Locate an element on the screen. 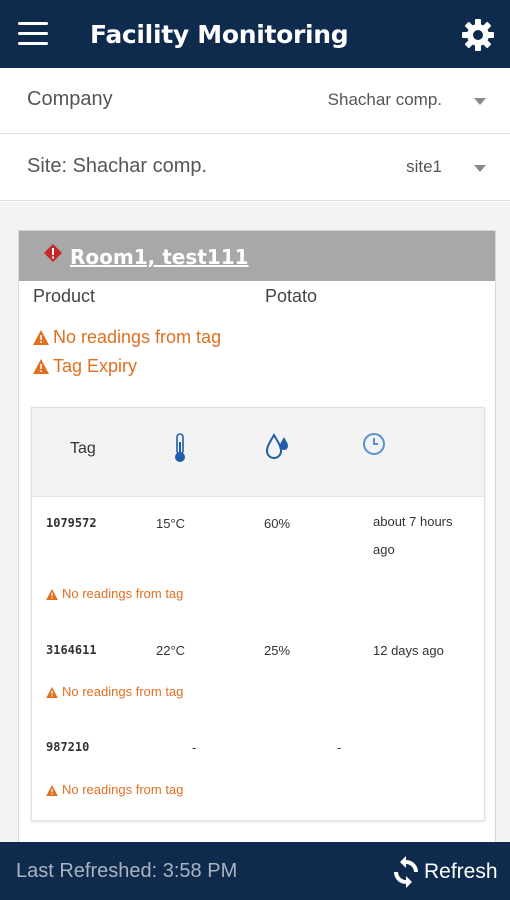 Image resolution: width=510 pixels, height=900 pixels. site-label: Site: Shachar comp. is located at coordinates (117, 166).